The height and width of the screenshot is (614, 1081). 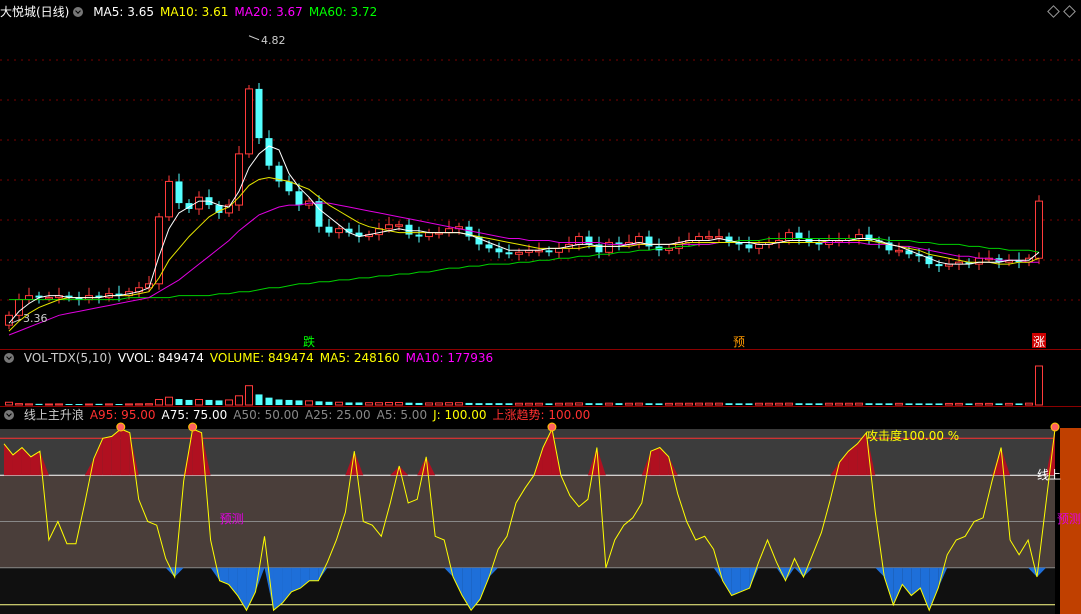 I want to click on predict-label: 预测, so click(x=1069, y=519).